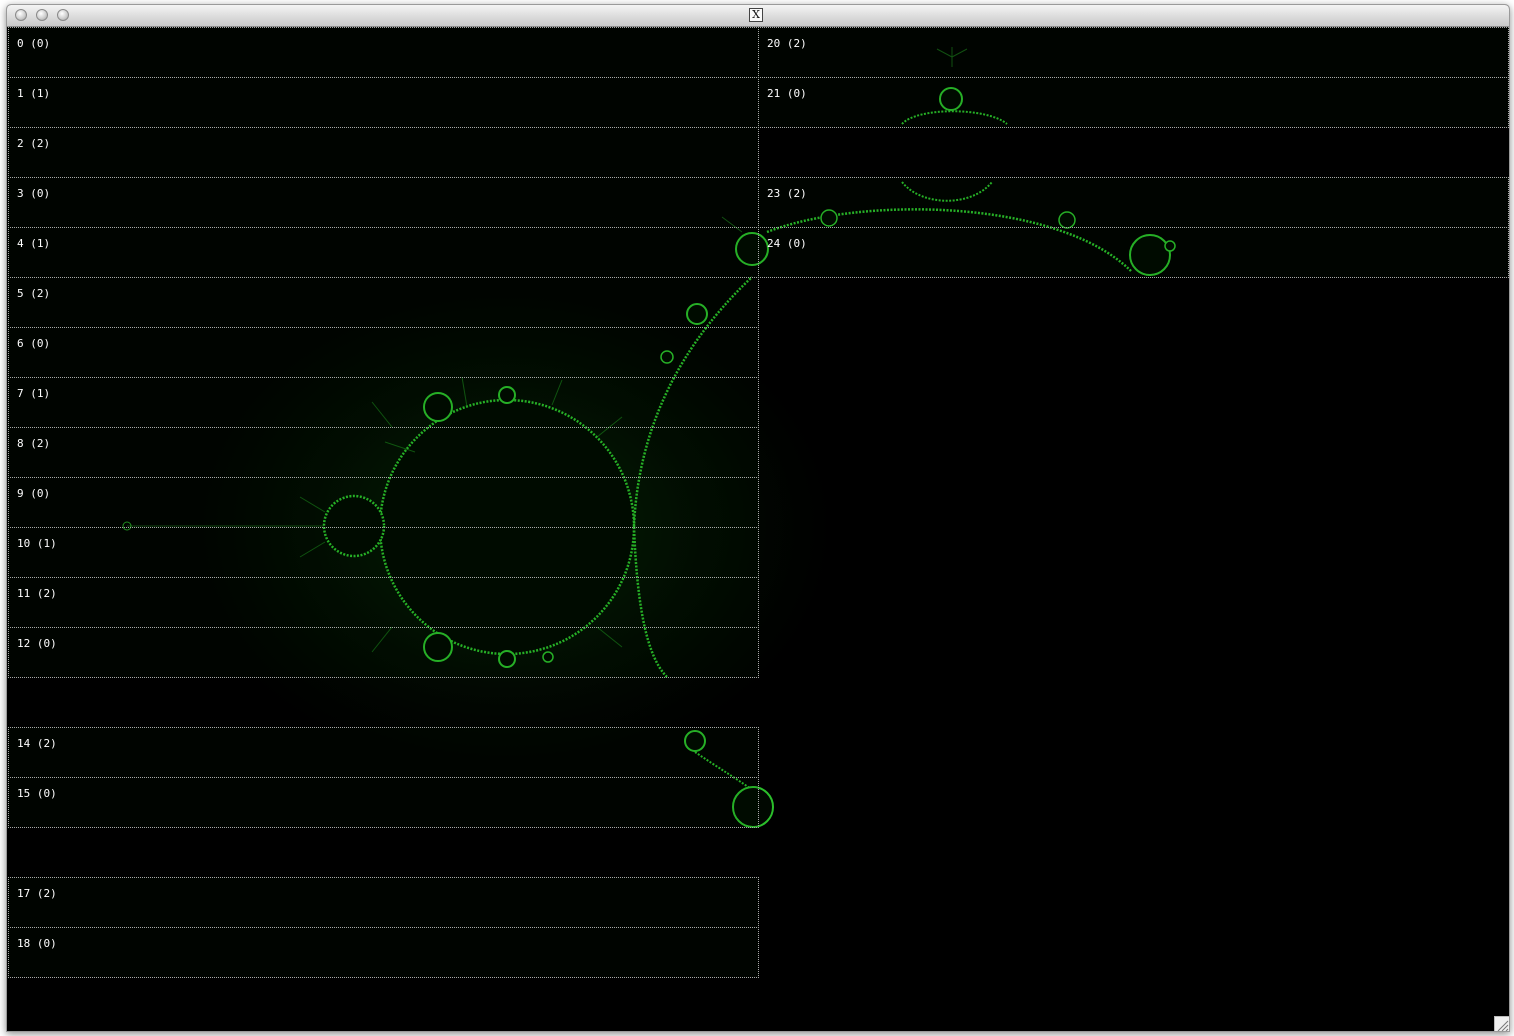 This screenshot has height=1036, width=1514. What do you see at coordinates (383, 802) in the screenshot?
I see `tile-15: 15 (0)` at bounding box center [383, 802].